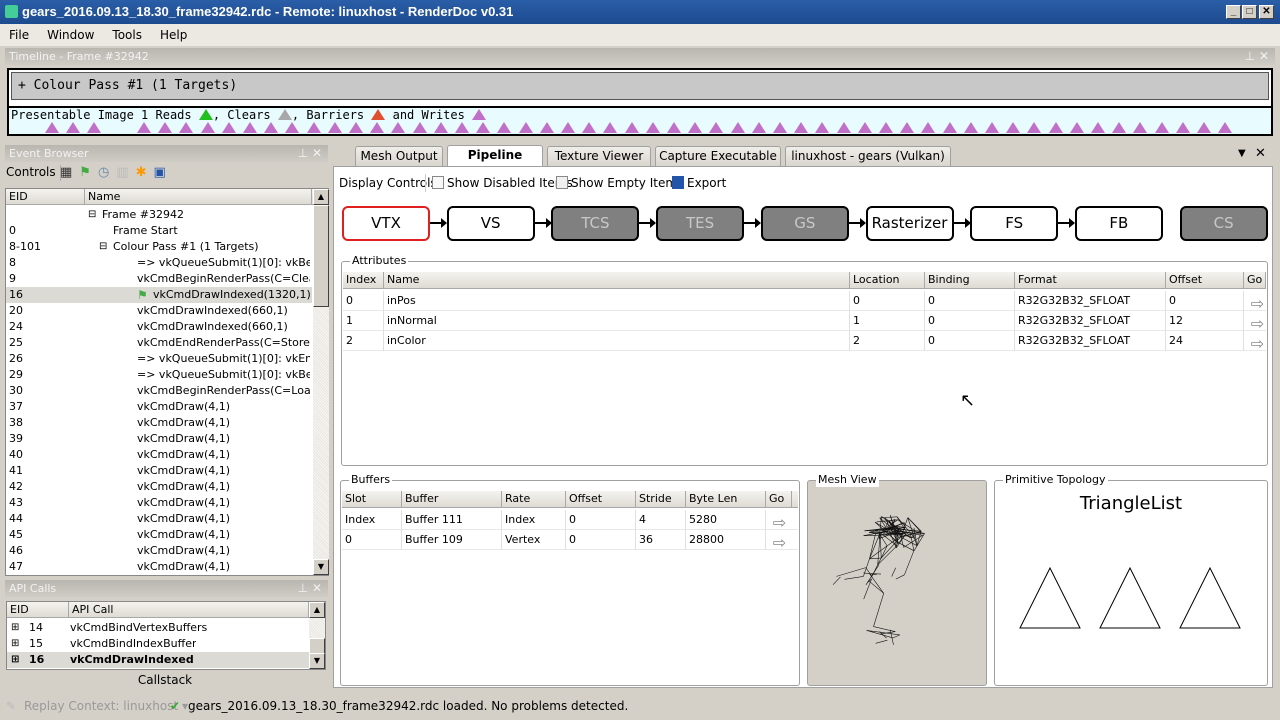 The width and height of the screenshot is (1280, 720). What do you see at coordinates (1242, 153) in the screenshot?
I see `tab-list-dropdown-icon: ▼` at bounding box center [1242, 153].